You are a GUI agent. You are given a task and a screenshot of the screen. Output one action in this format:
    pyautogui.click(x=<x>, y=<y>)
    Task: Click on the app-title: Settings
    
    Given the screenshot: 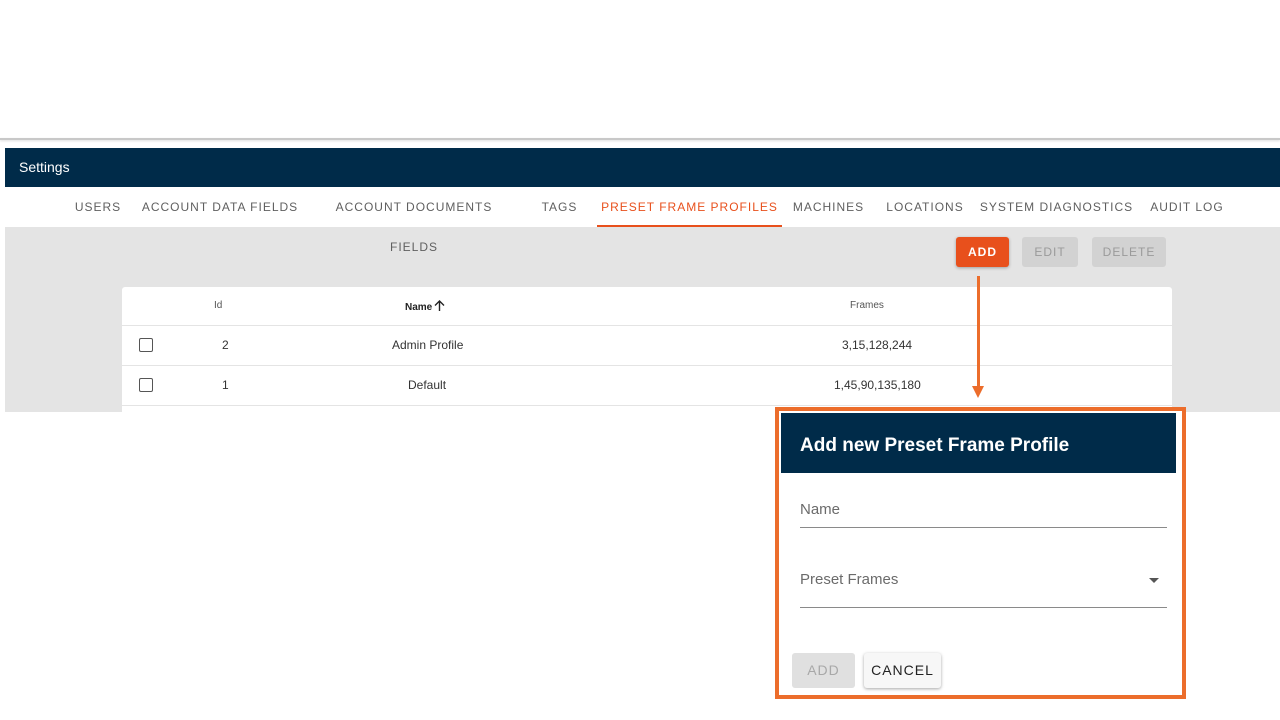 What is the action you would take?
    pyautogui.click(x=44, y=167)
    